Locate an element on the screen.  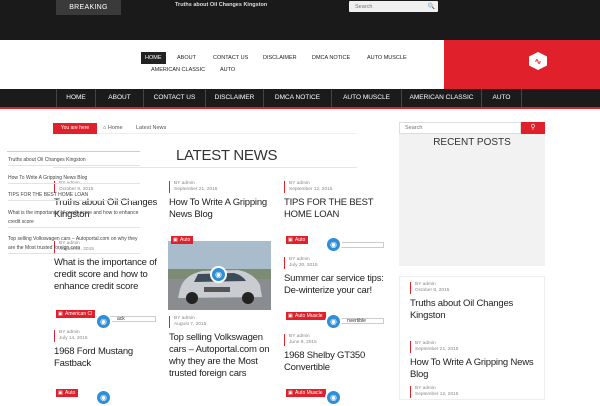
post-date: June 8, 2015 is located at coordinates (303, 342).